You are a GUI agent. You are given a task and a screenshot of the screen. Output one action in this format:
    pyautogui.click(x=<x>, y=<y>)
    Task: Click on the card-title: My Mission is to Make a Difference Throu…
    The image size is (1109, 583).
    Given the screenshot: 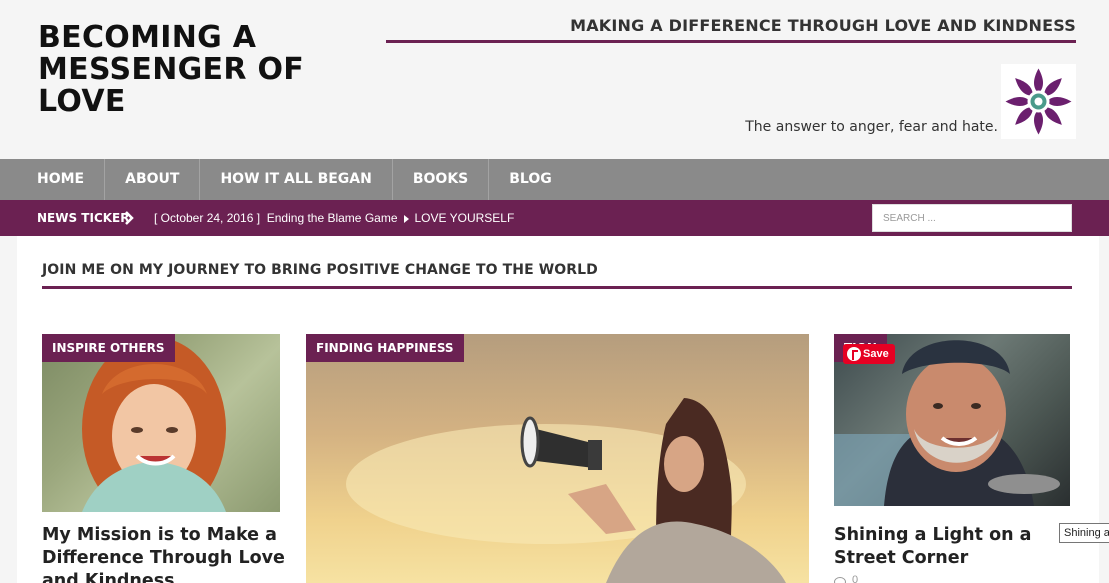 What is the action you would take?
    pyautogui.click(x=167, y=553)
    